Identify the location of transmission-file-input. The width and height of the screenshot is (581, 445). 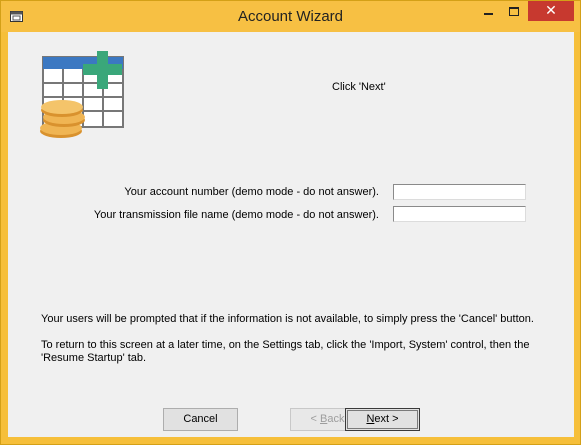
(459, 214).